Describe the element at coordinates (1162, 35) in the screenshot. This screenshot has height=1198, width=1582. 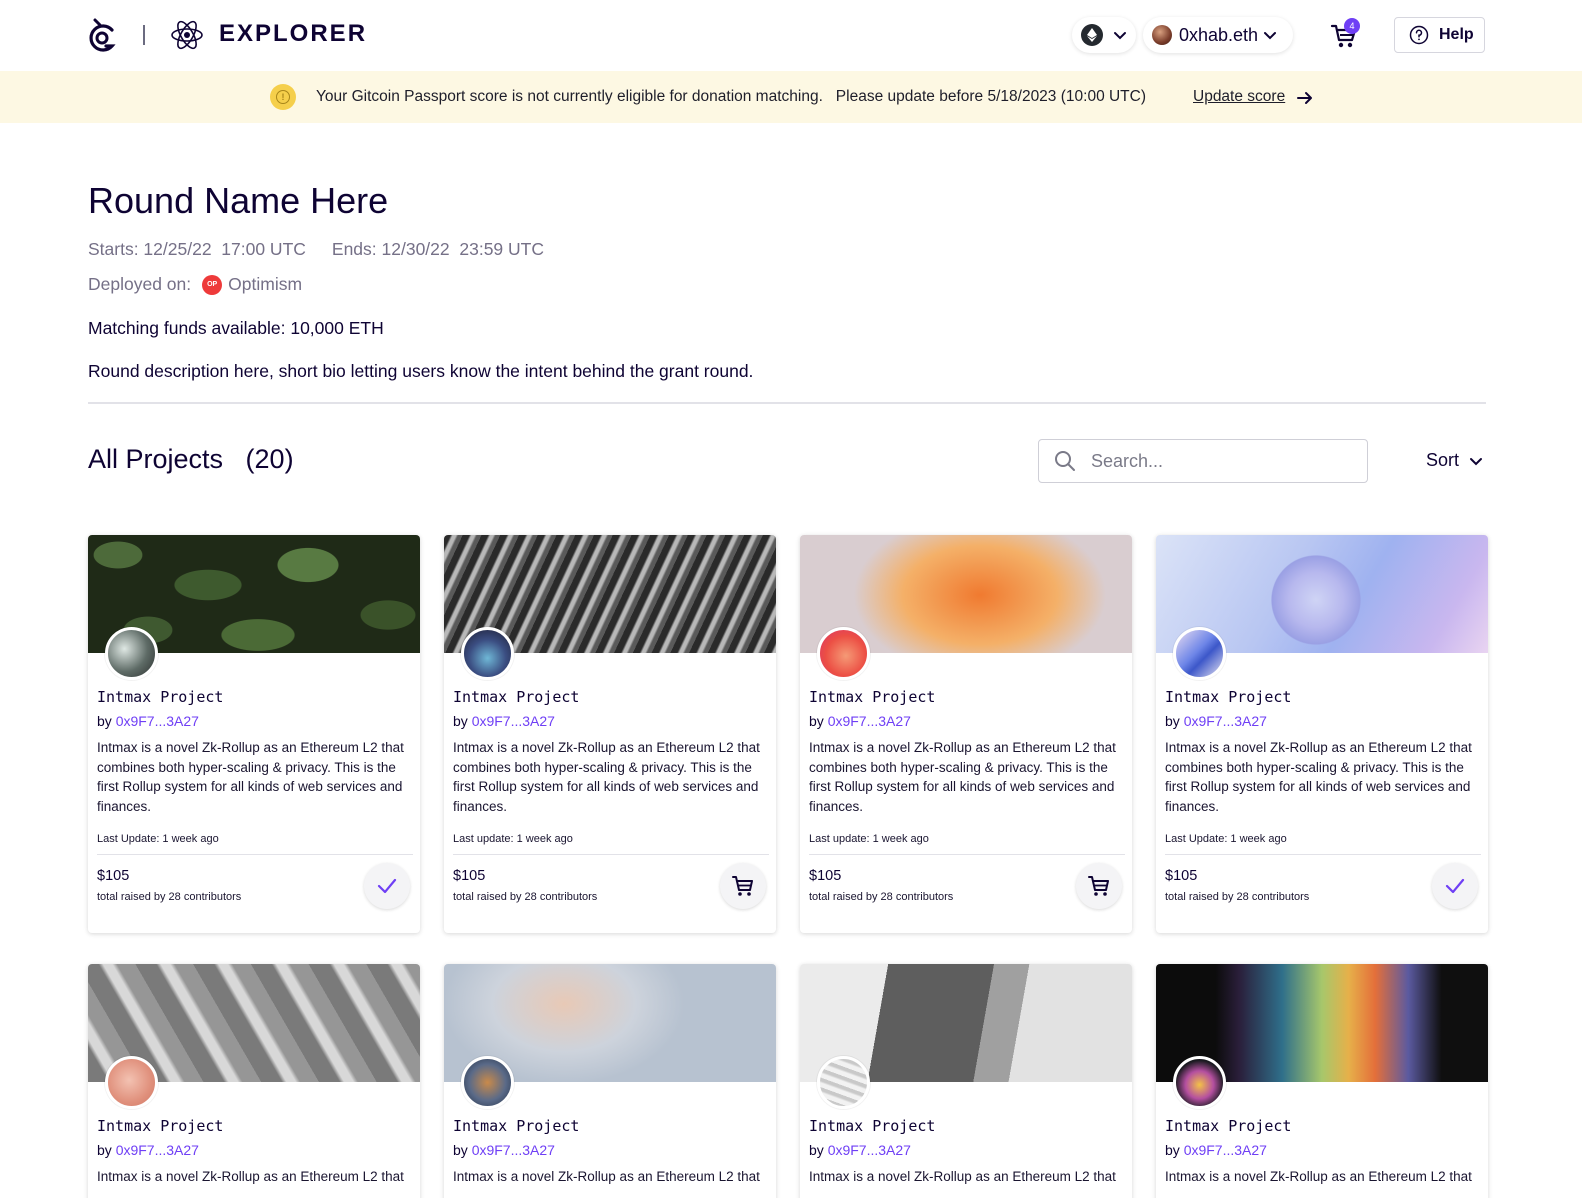
I see `account-avatar` at that location.